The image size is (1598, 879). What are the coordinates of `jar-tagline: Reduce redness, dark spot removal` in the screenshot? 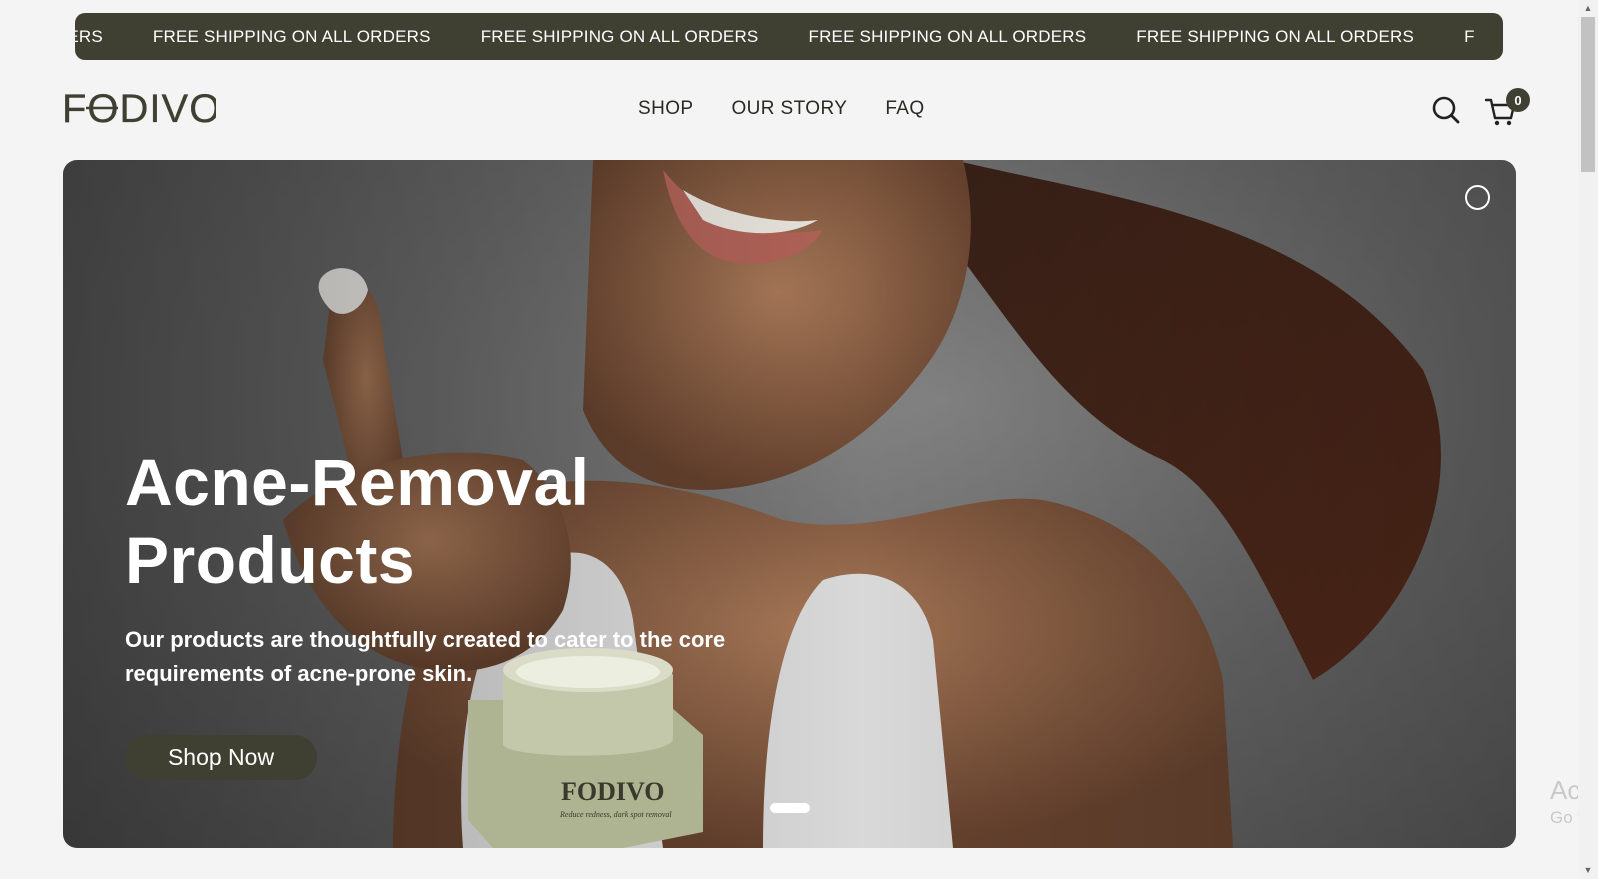 It's located at (615, 814).